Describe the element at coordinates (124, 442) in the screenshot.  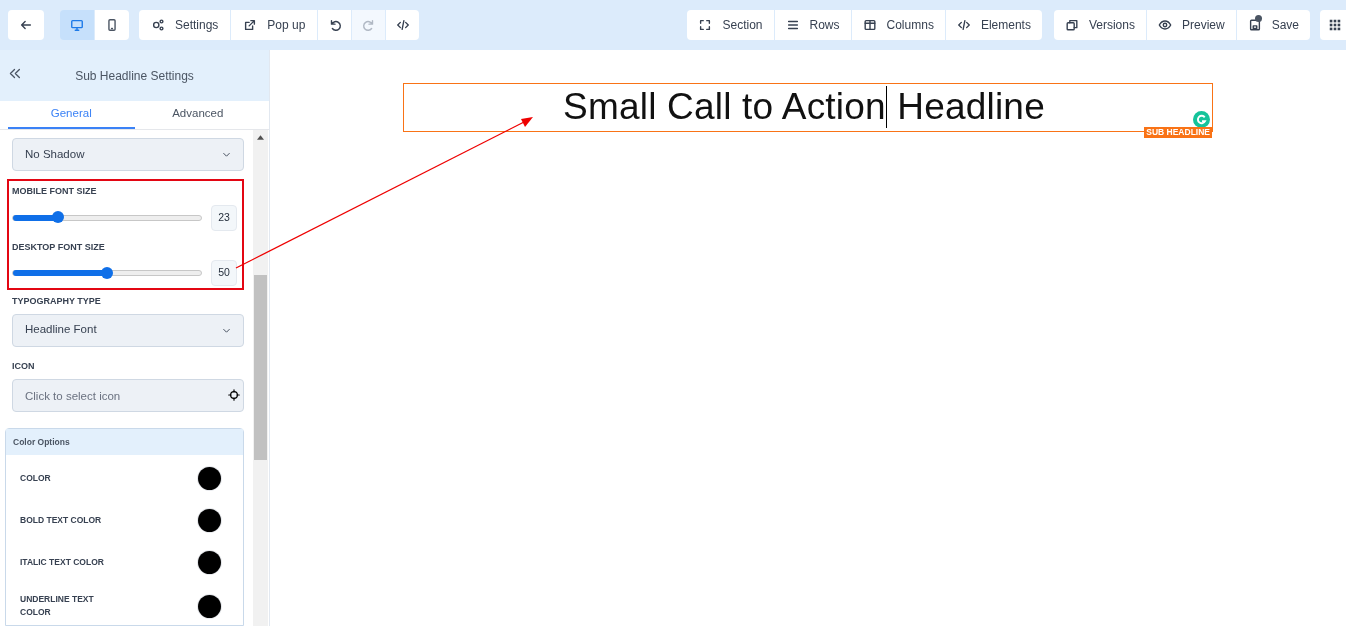
I see `section-header: Color Options` at that location.